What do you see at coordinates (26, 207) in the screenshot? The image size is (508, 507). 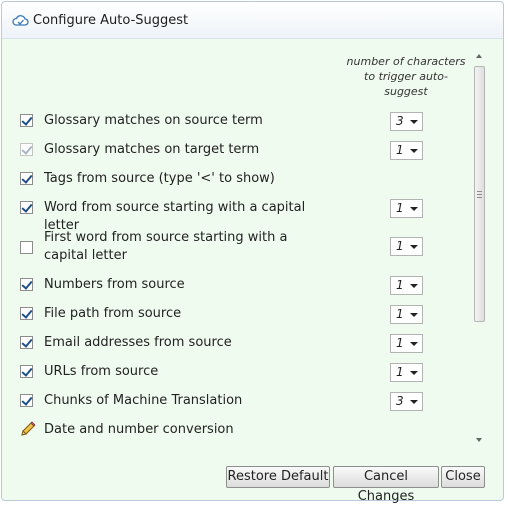 I see `capital-word-checkbox` at bounding box center [26, 207].